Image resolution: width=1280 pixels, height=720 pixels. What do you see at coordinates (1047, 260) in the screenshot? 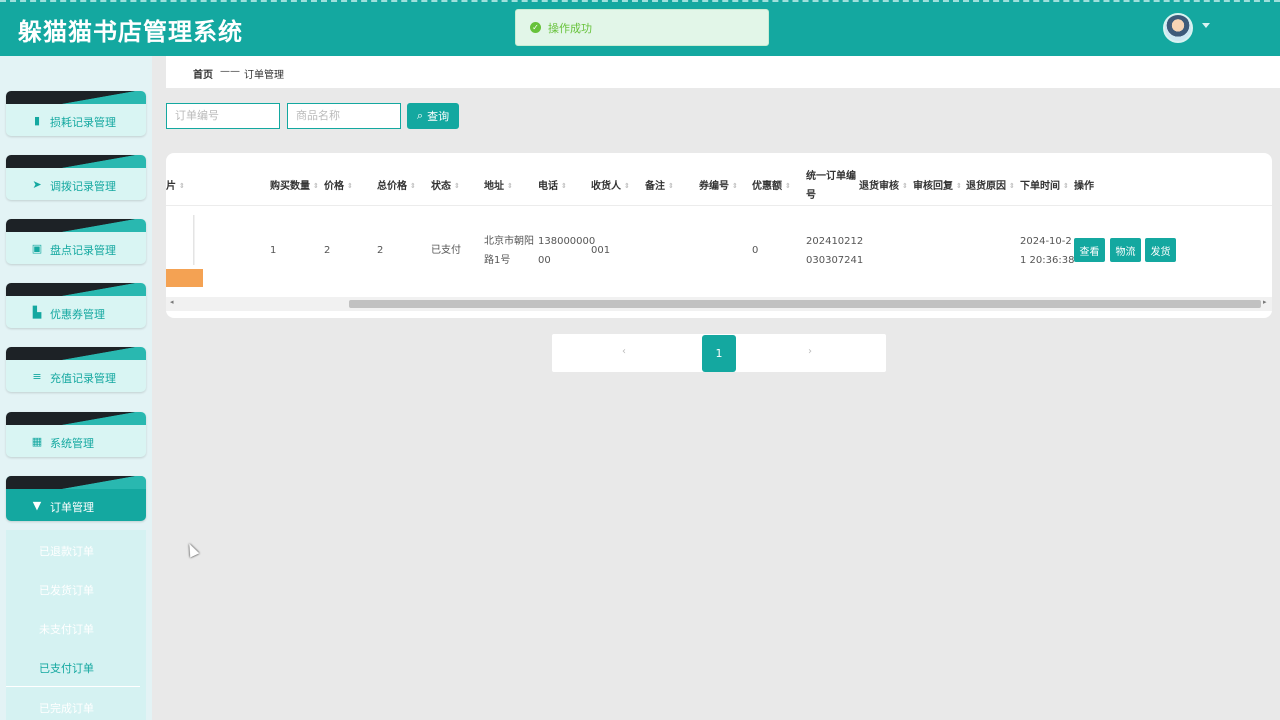
I see `cell-time-line: 1 20:36:38` at bounding box center [1047, 260].